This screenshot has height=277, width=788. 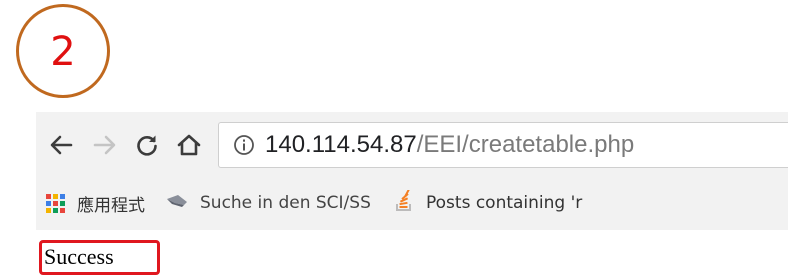 I want to click on home-button, so click(x=189, y=145).